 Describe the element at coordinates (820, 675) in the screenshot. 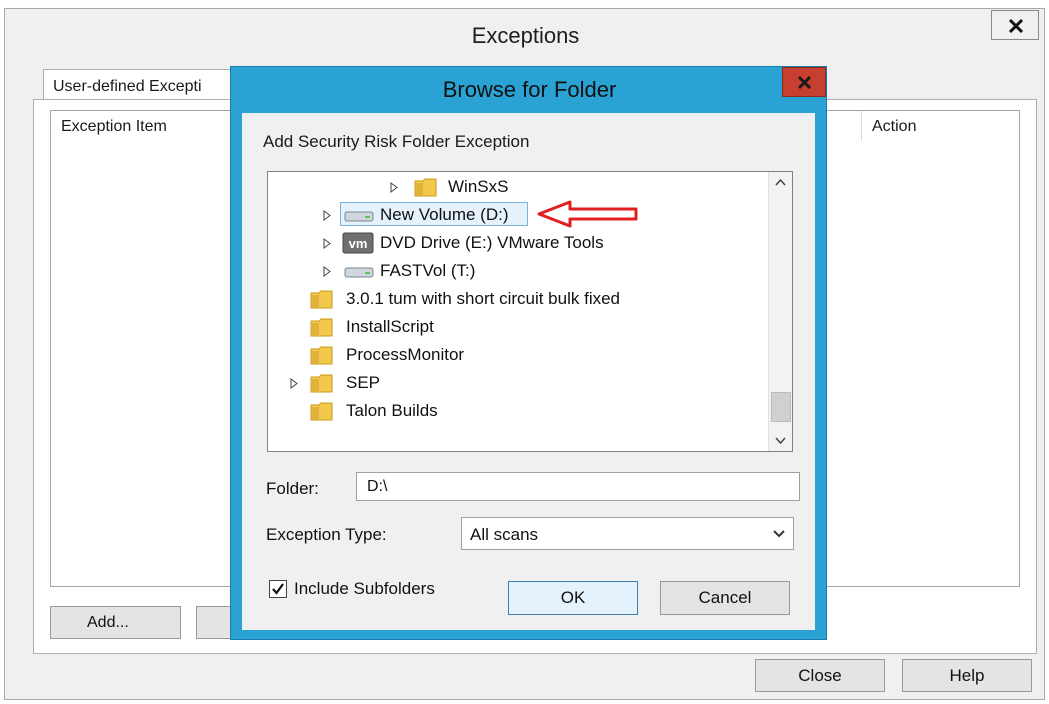

I see `close-button: Close` at that location.